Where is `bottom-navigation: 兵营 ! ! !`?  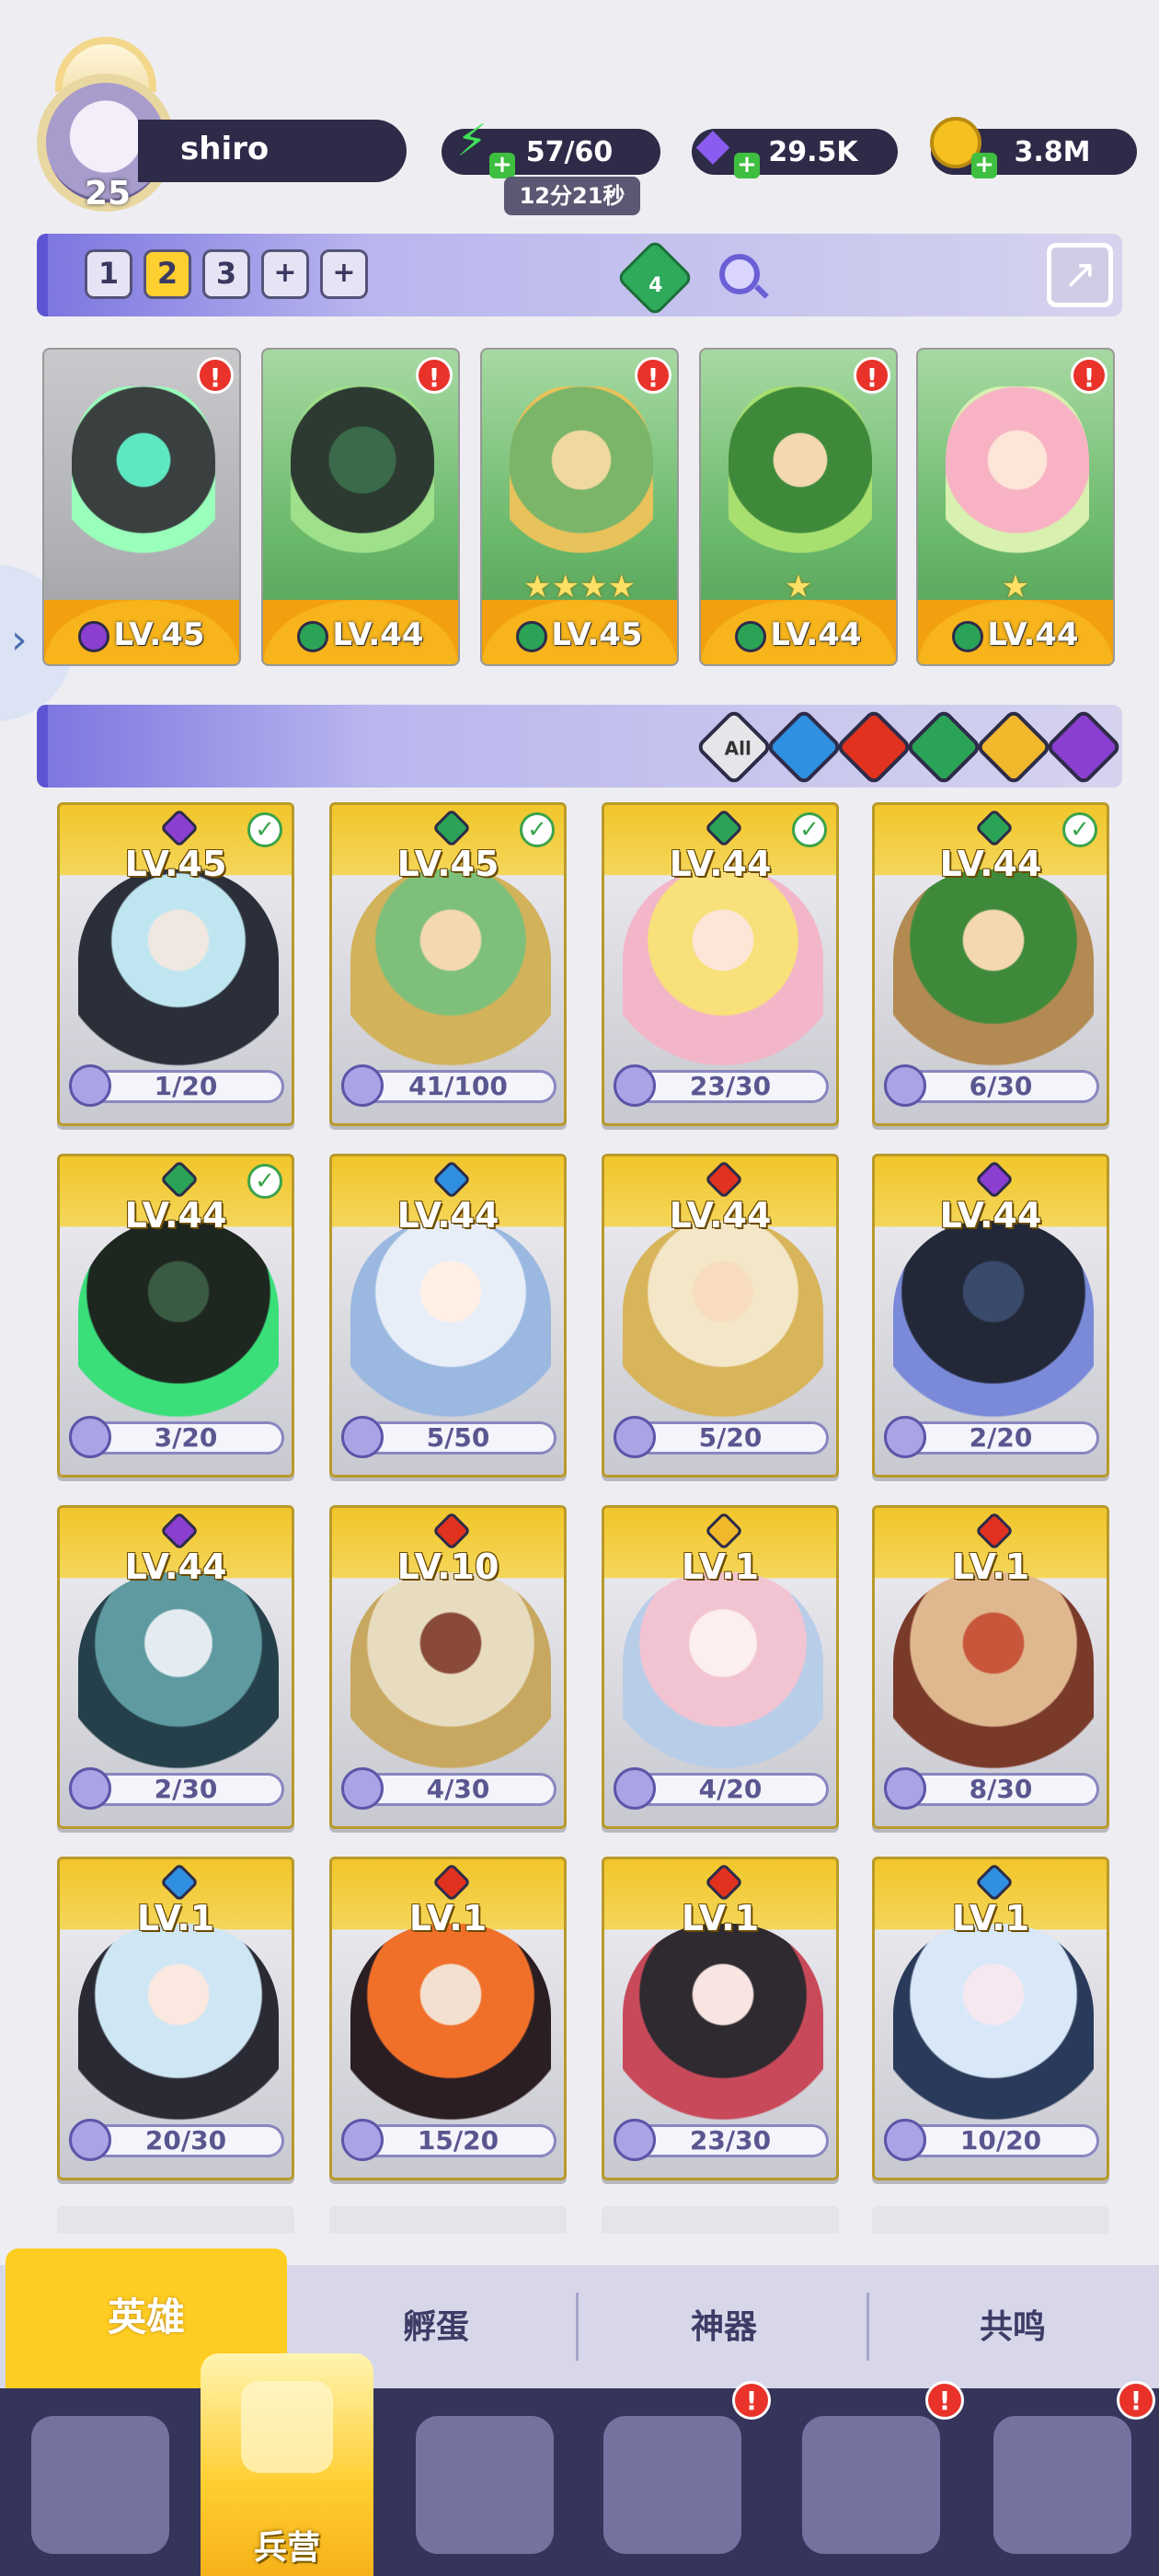
bottom-navigation: 兵营 ! ! ! is located at coordinates (579, 2464).